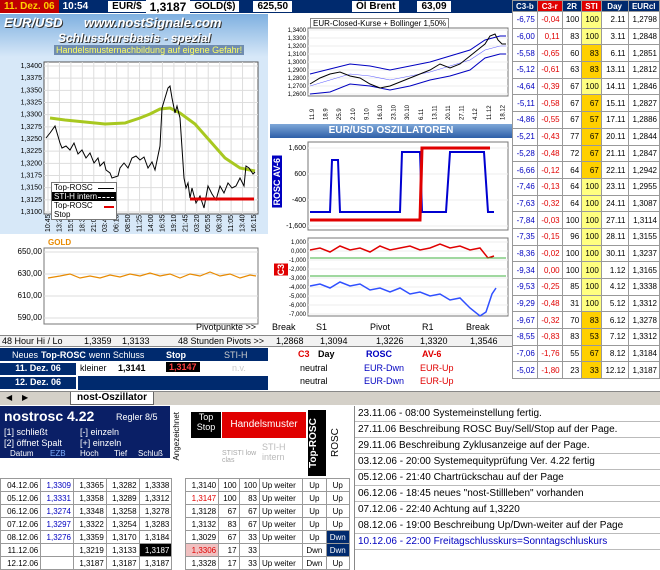  What do you see at coordinates (586, 270) in the screenshot?
I see `sidebar-row: -9,34 0,00 100 100 1.12 1,3165` at bounding box center [586, 270].